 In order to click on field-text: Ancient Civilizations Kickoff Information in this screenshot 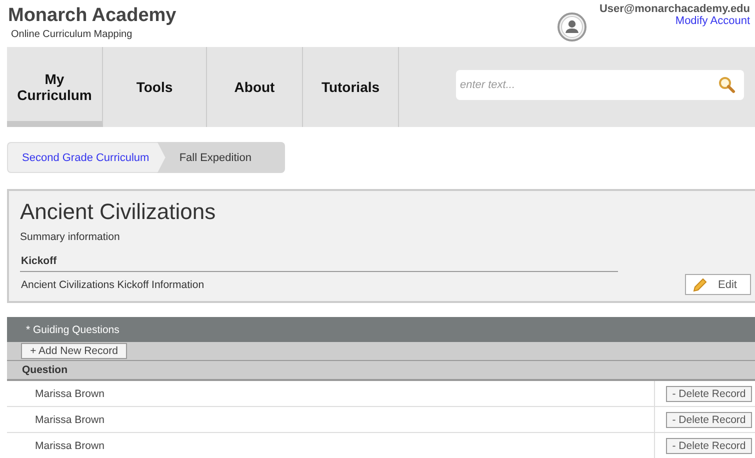, I will do `click(112, 284)`.